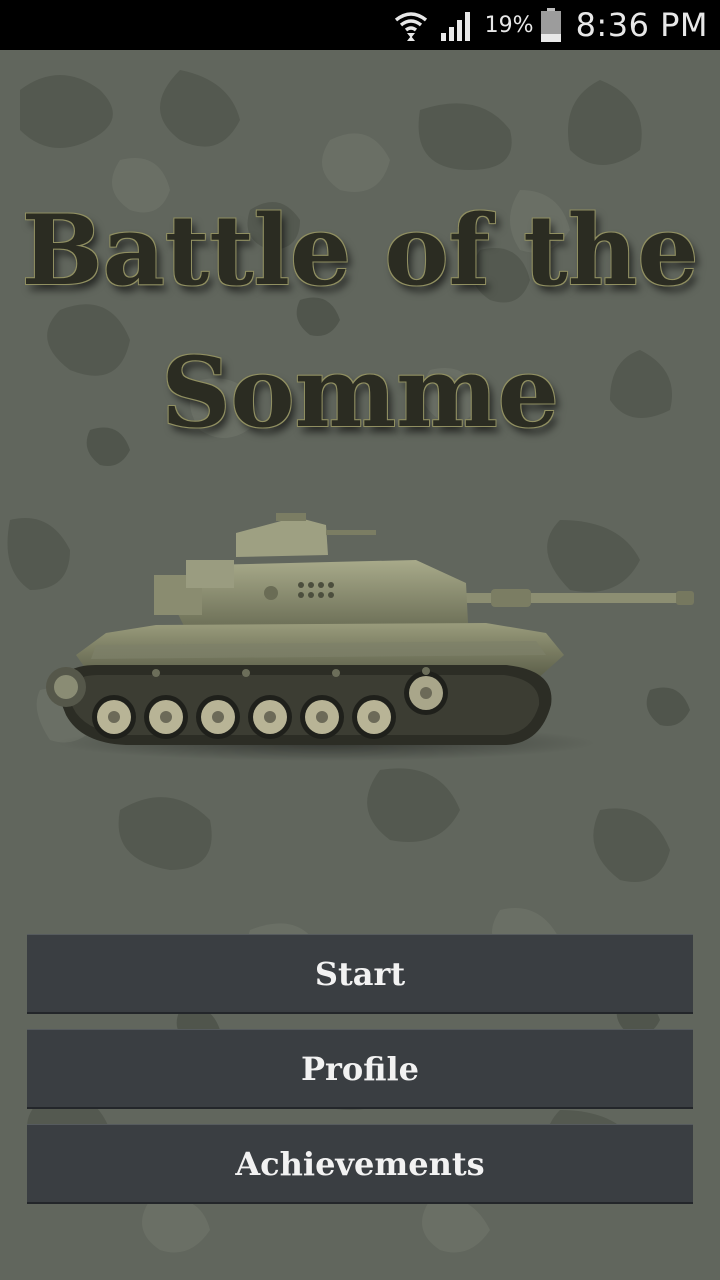 The width and height of the screenshot is (720, 1280). Describe the element at coordinates (509, 25) in the screenshot. I see `battery-percent: 19%` at that location.